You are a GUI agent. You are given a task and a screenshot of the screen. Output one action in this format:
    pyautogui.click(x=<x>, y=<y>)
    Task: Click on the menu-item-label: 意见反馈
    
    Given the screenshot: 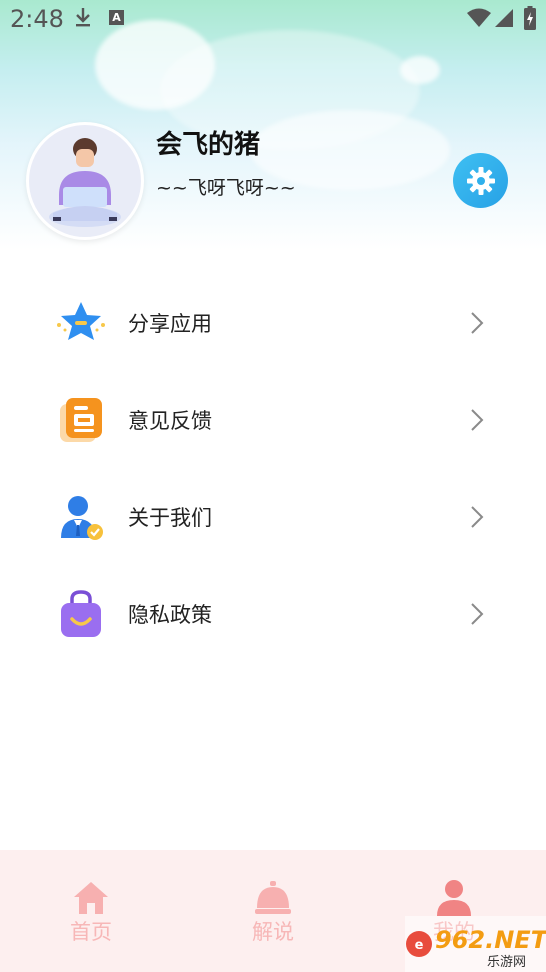 What is the action you would take?
    pyautogui.click(x=170, y=421)
    